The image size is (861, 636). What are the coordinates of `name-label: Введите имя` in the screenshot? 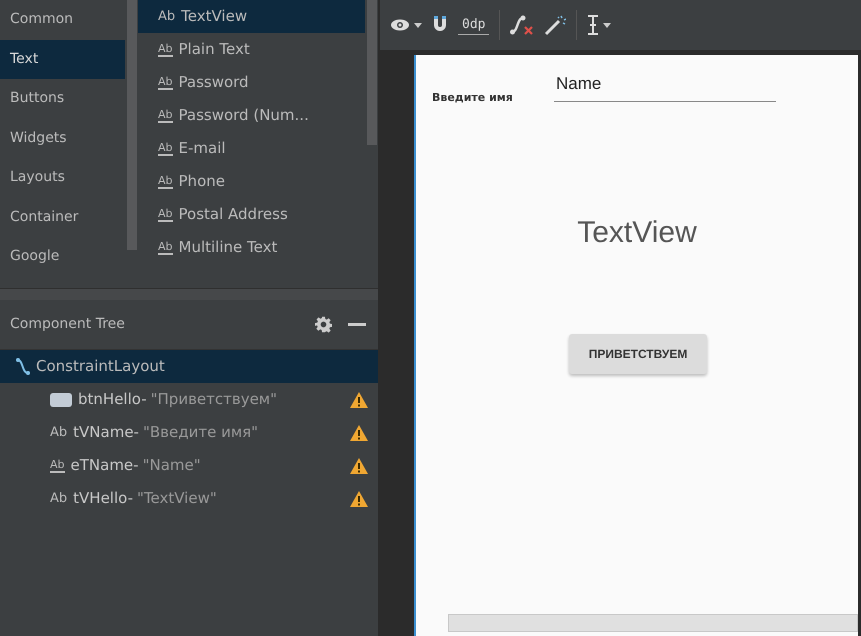 It's located at (472, 98).